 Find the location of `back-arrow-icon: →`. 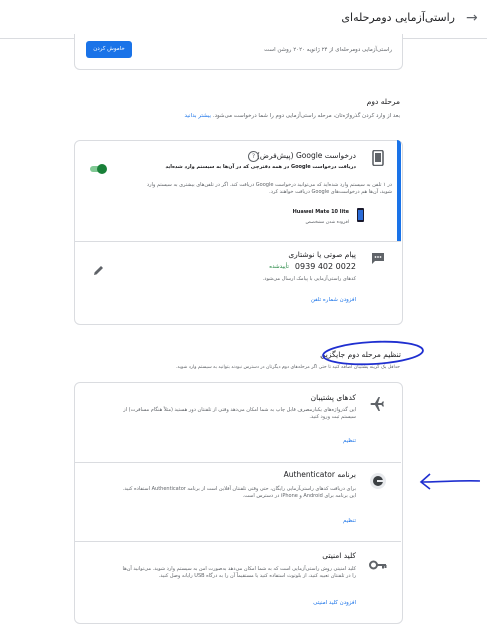

back-arrow-icon: → is located at coordinates (472, 18).